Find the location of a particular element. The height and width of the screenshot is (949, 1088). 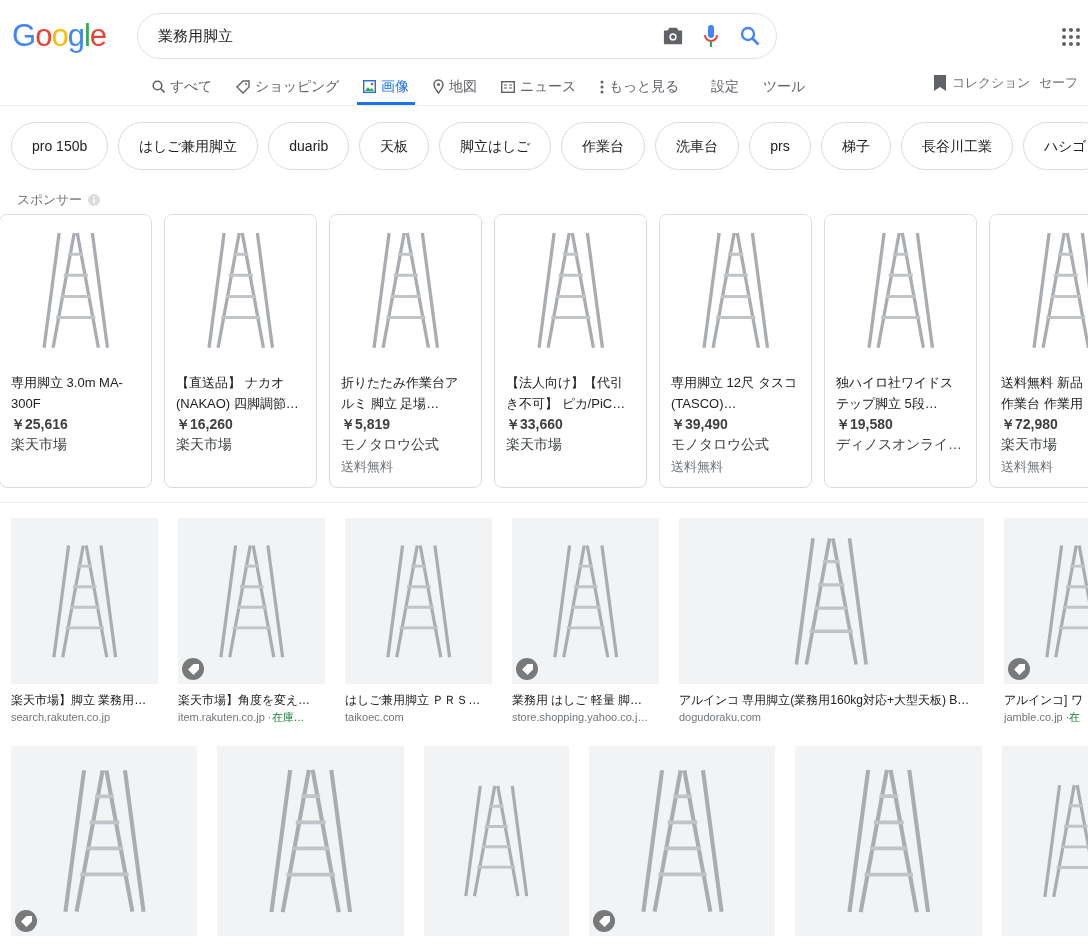

suggestion-chip: 洗車台 is located at coordinates (697, 146).